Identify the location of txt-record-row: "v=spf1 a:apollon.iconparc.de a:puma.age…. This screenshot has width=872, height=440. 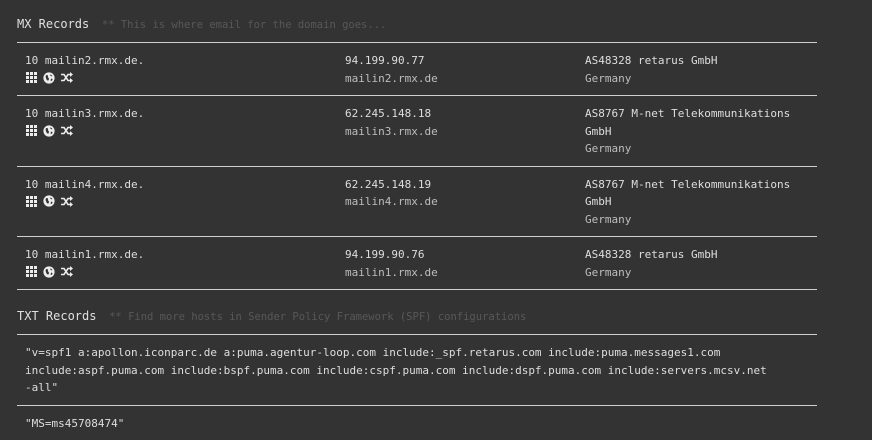
(417, 370).